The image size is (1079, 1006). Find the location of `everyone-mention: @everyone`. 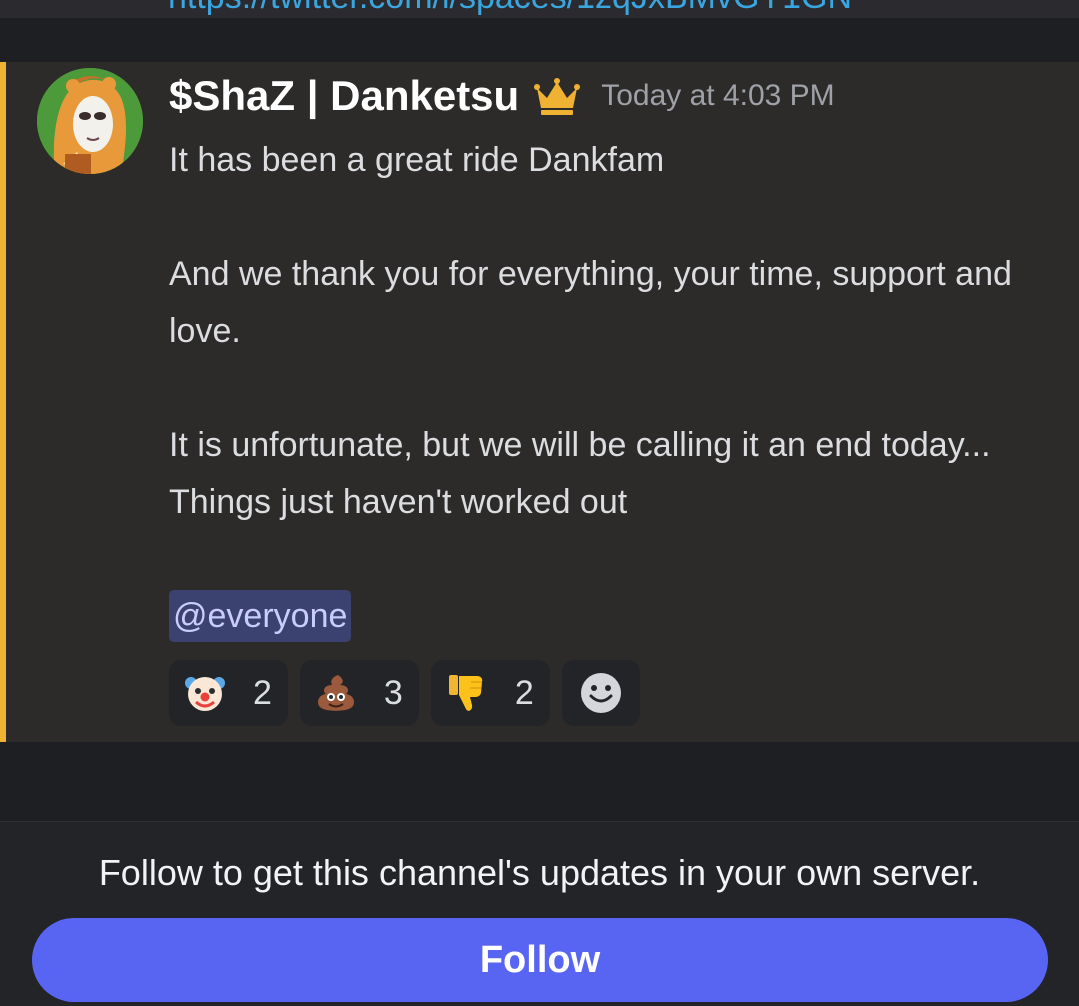

everyone-mention: @everyone is located at coordinates (260, 616).